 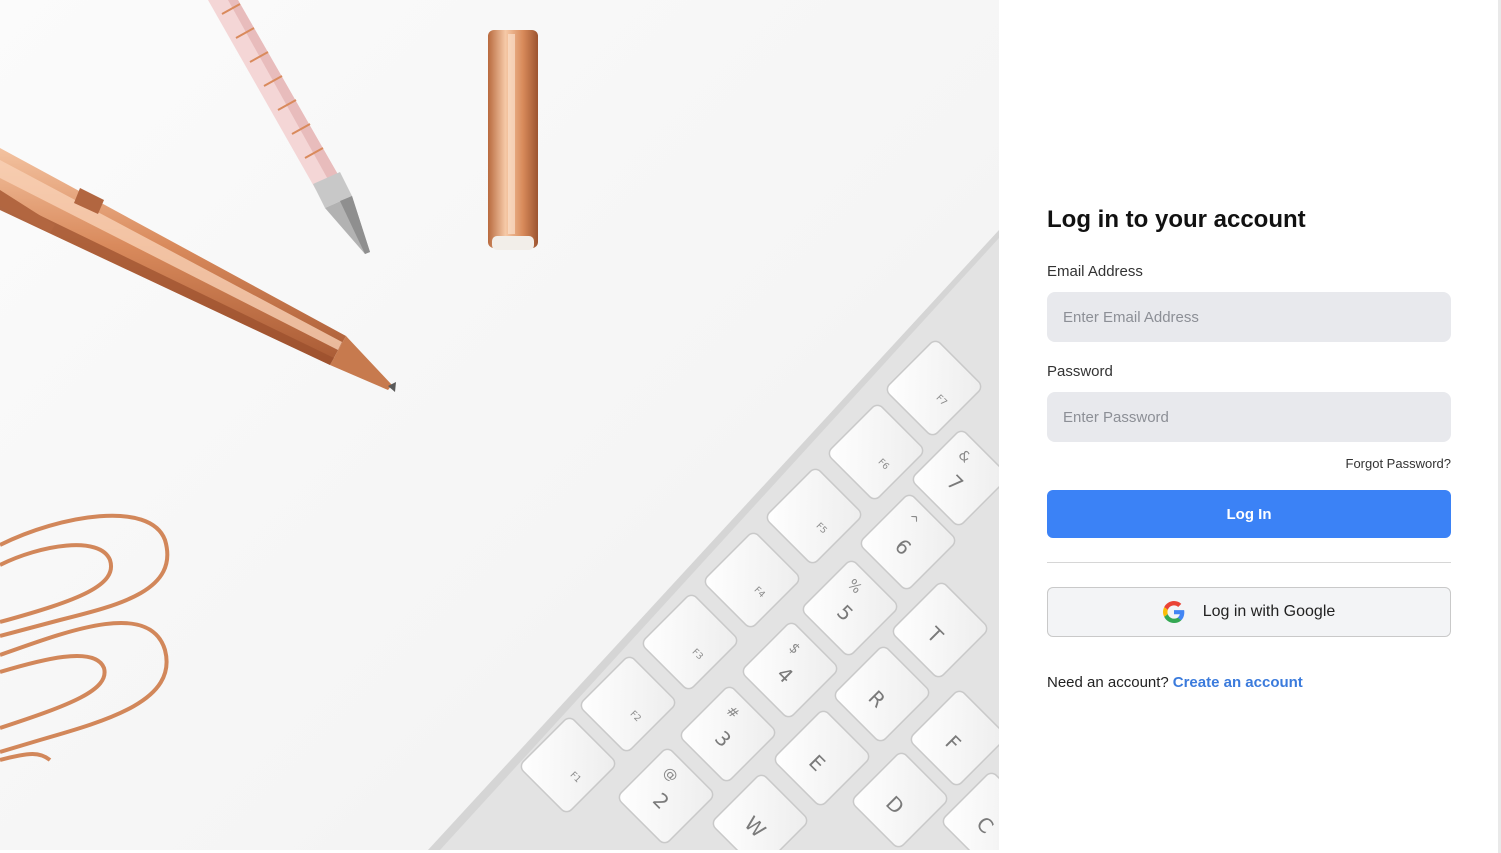 I want to click on divider, so click(x=1249, y=562).